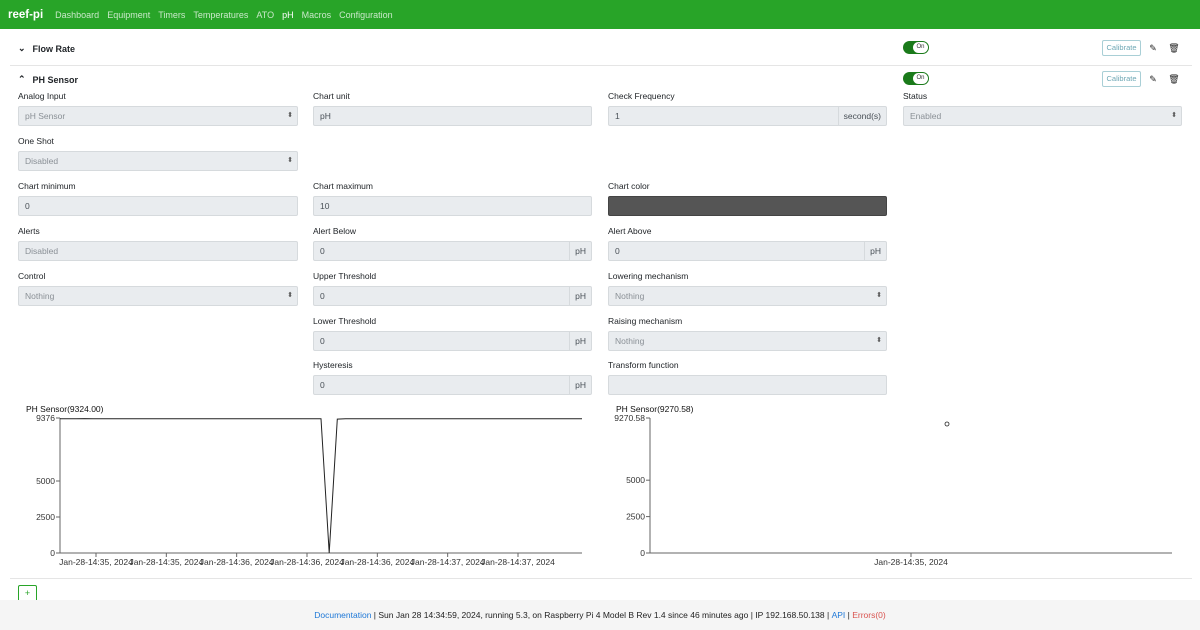  What do you see at coordinates (265, 15) in the screenshot?
I see `nav-ato: ATO` at bounding box center [265, 15].